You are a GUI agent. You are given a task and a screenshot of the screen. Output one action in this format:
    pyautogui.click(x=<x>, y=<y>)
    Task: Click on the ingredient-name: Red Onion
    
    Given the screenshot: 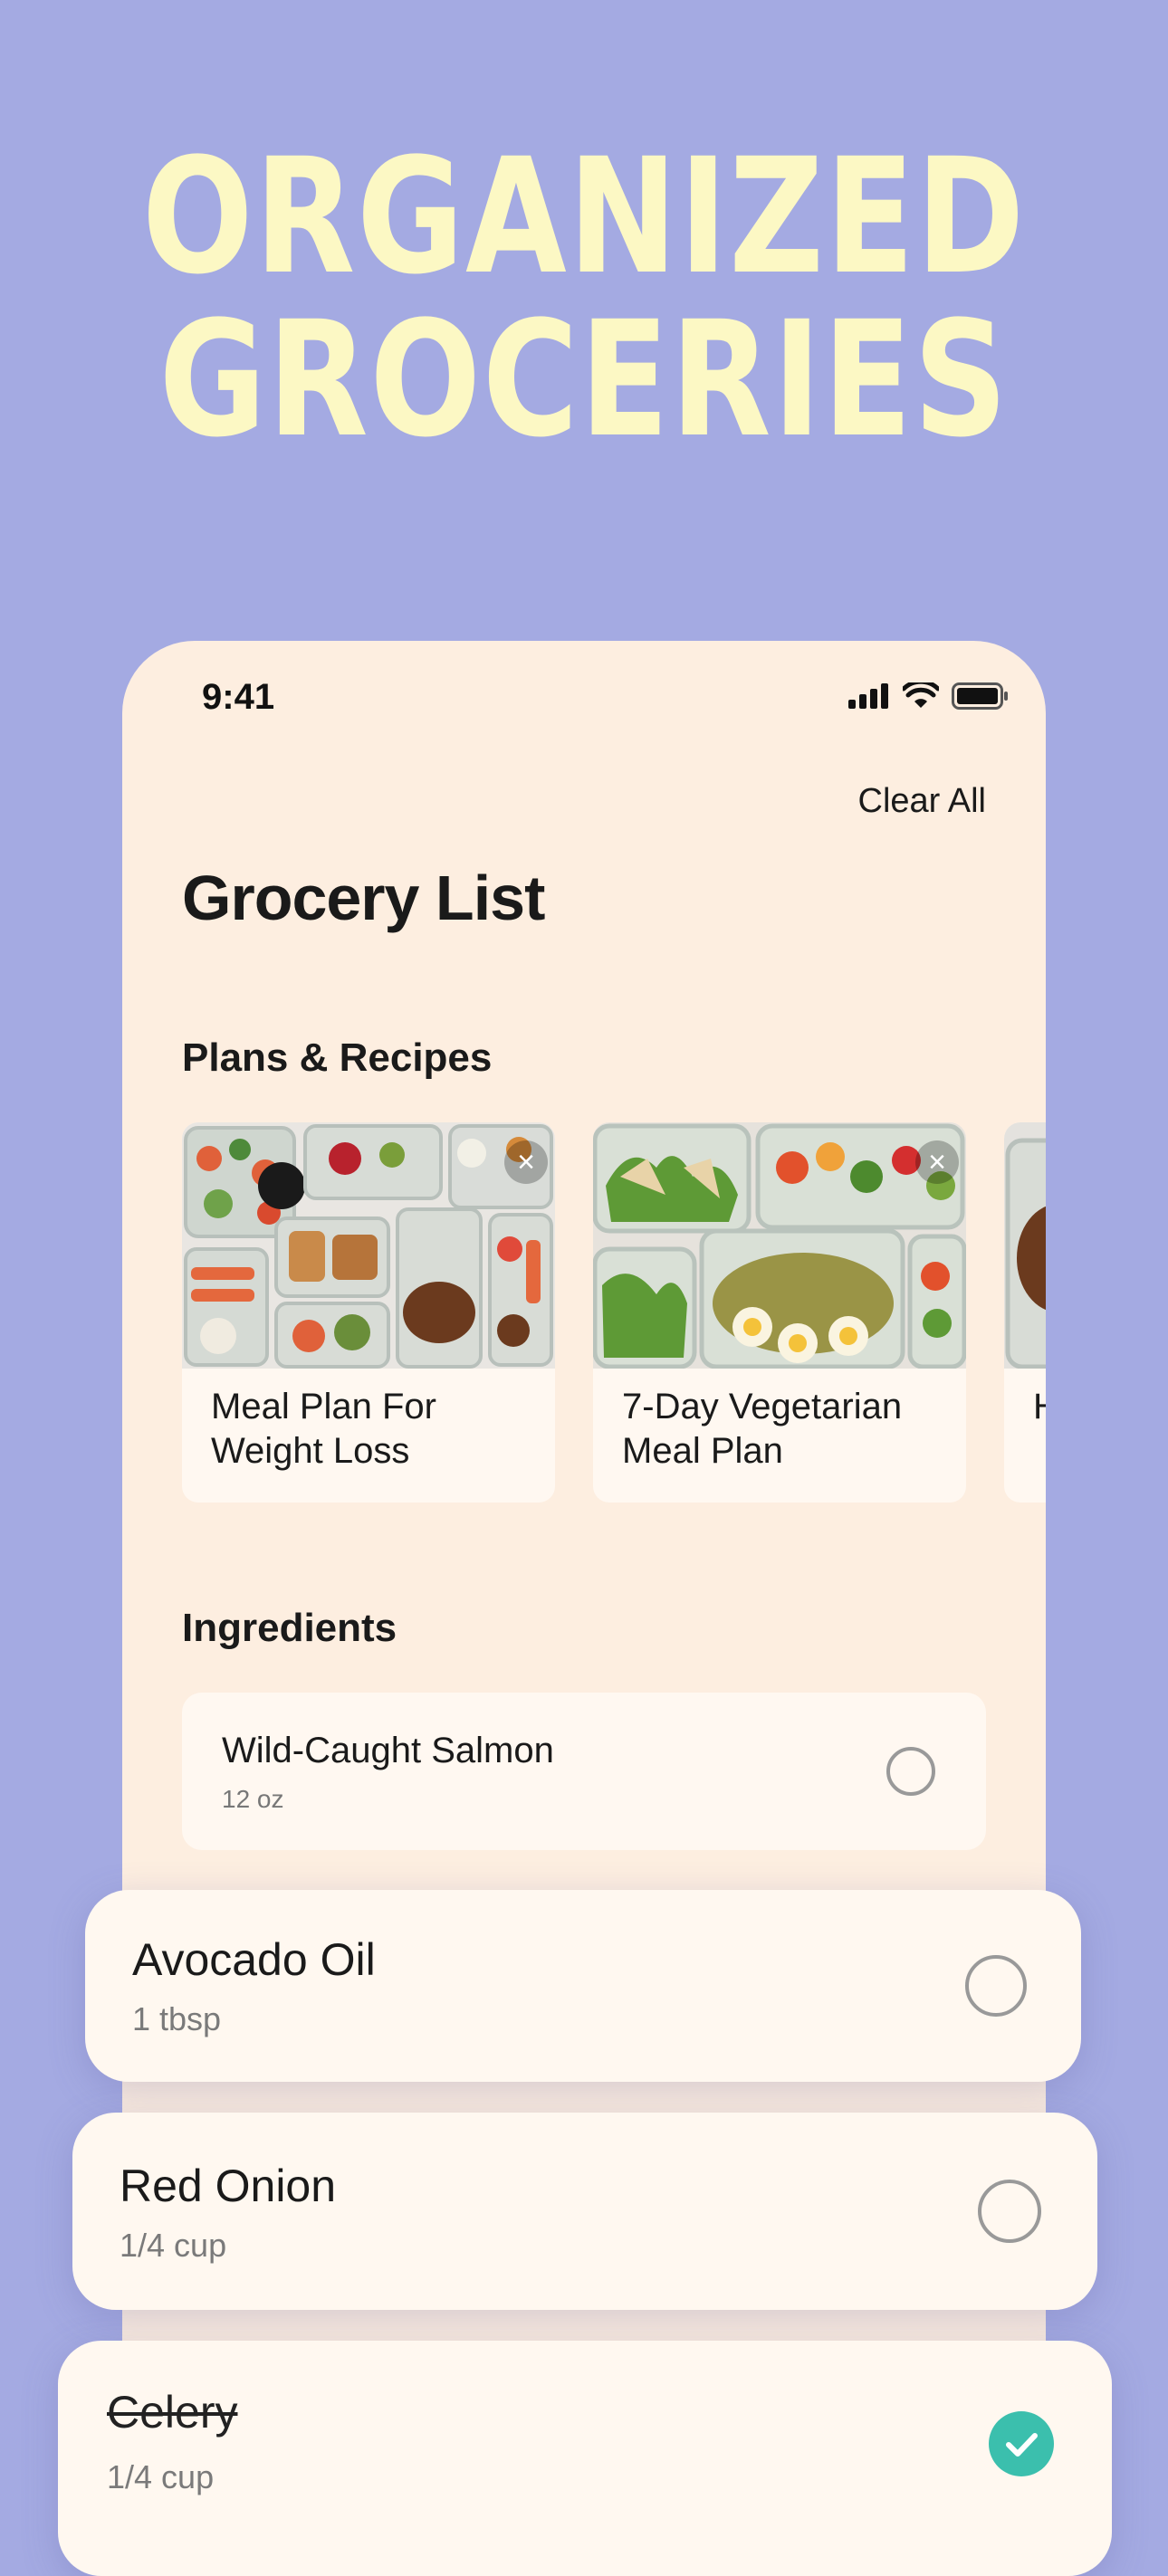 What is the action you would take?
    pyautogui.click(x=228, y=2186)
    